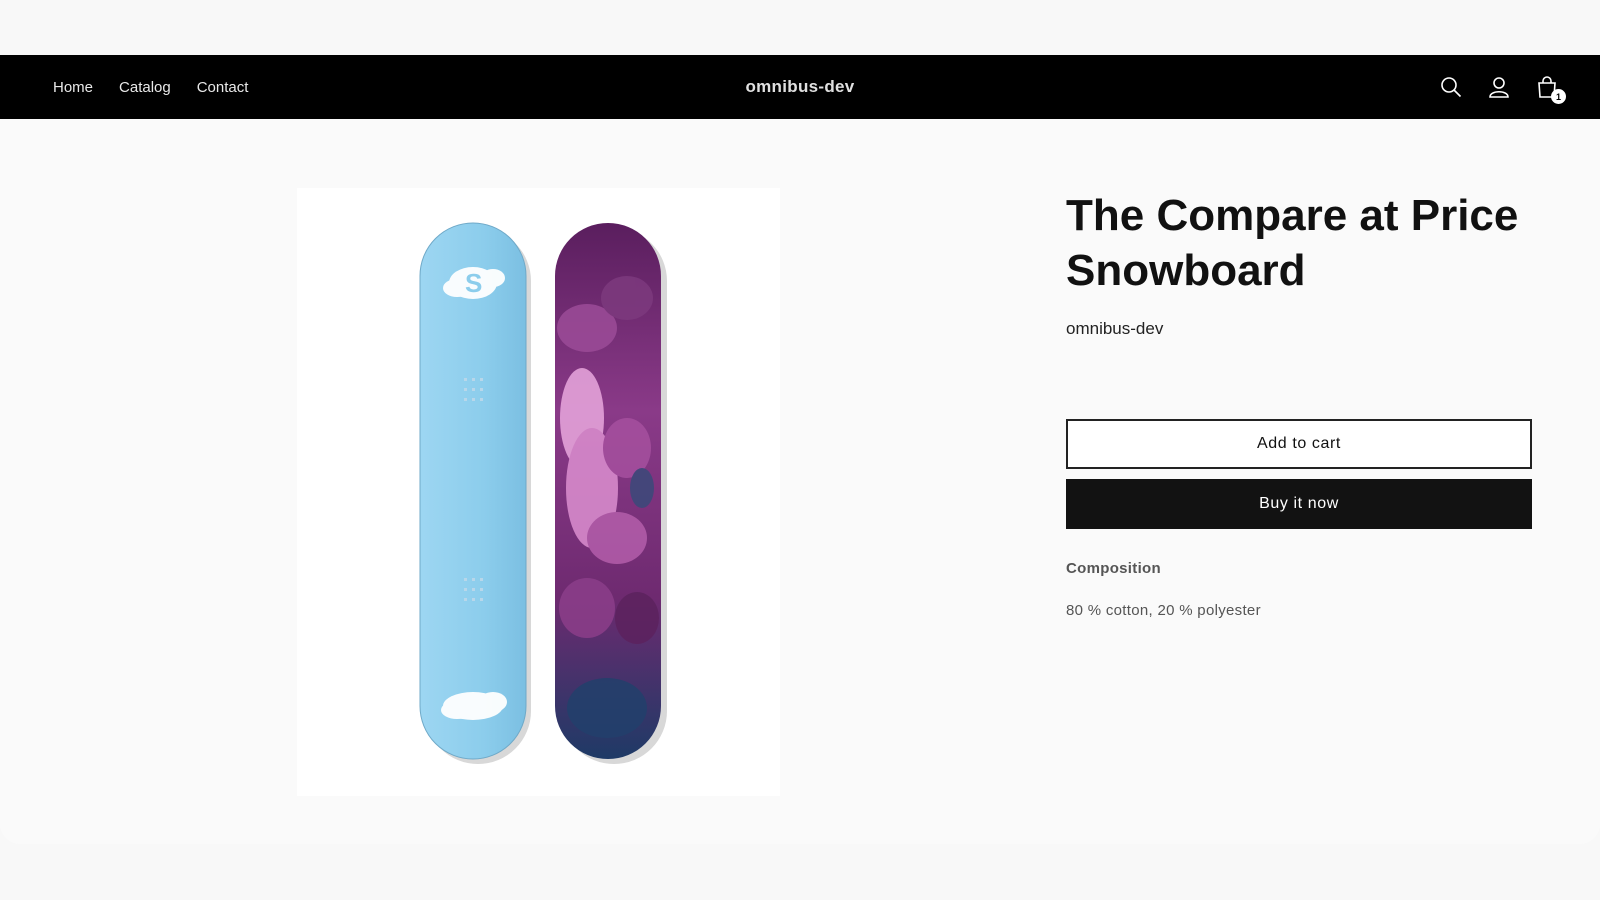 This screenshot has width=1600, height=900. What do you see at coordinates (473, 491) in the screenshot?
I see `snowboard-blue` at bounding box center [473, 491].